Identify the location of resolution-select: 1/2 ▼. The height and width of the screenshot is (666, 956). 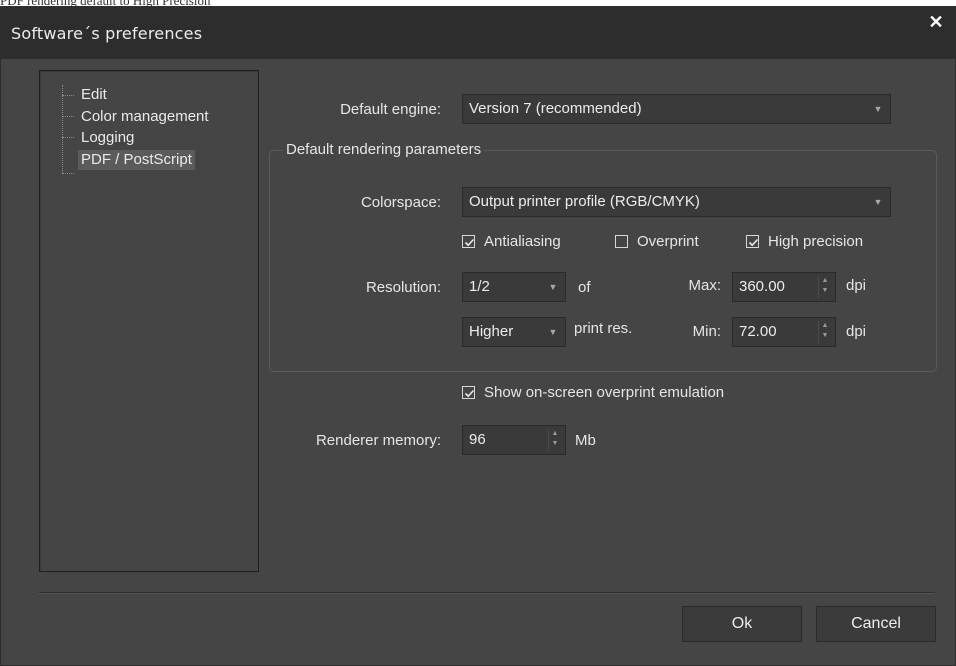
(514, 287).